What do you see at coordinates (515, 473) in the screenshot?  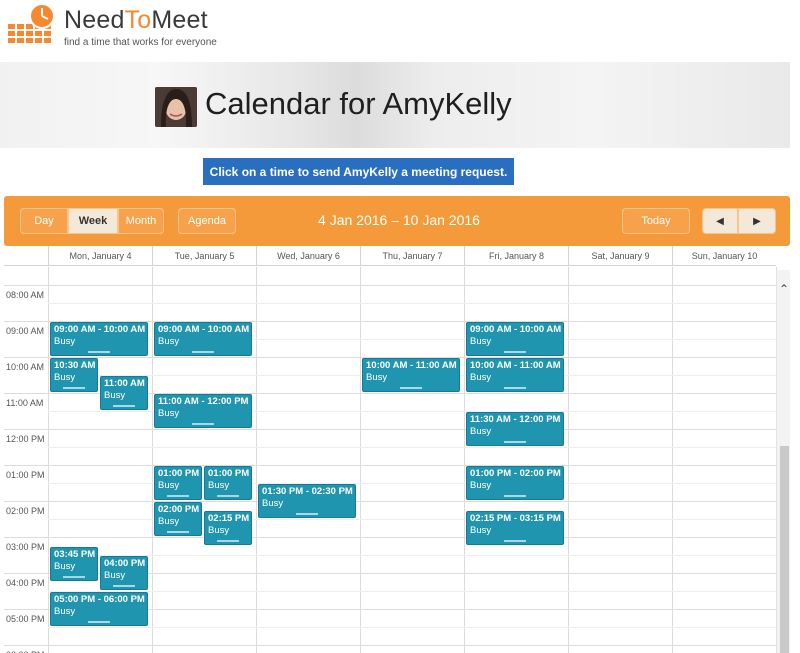 I see `event-time: 01:00 PM - 02:00 PM` at bounding box center [515, 473].